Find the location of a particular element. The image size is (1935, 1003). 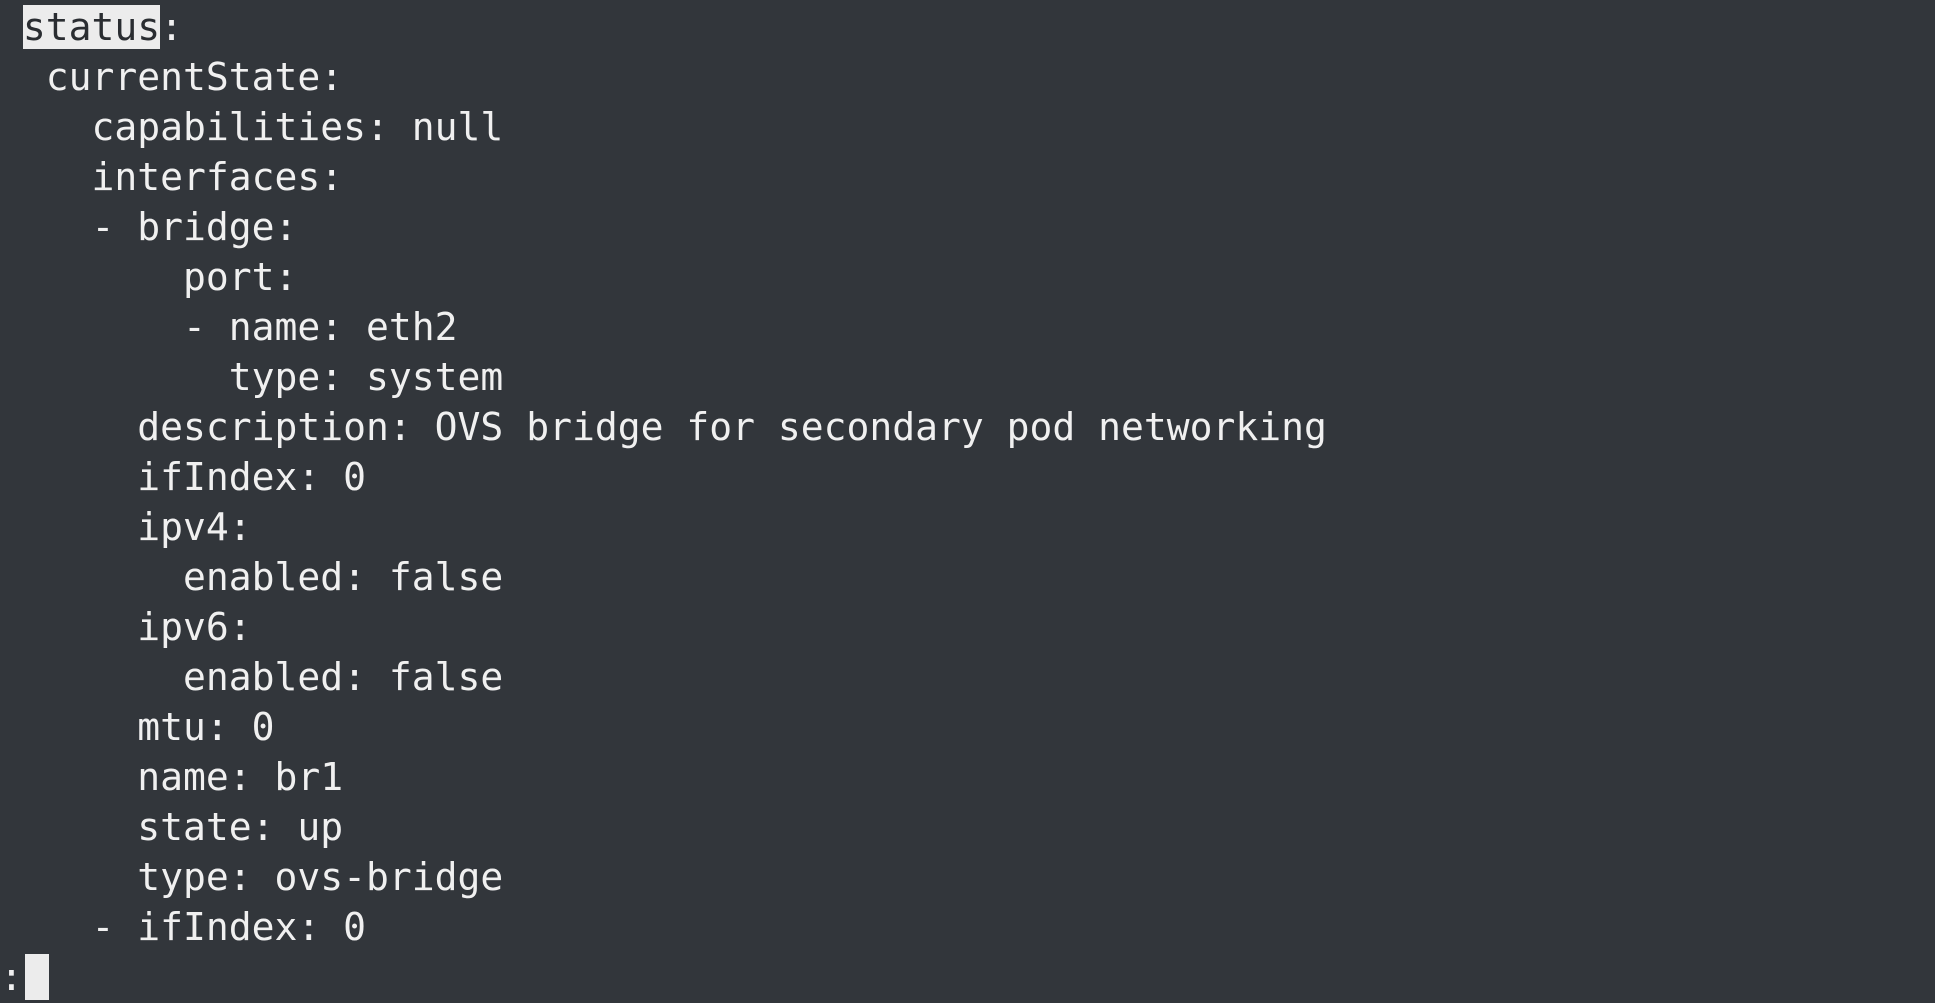

yaml-line: - bridge: is located at coordinates (149, 227).